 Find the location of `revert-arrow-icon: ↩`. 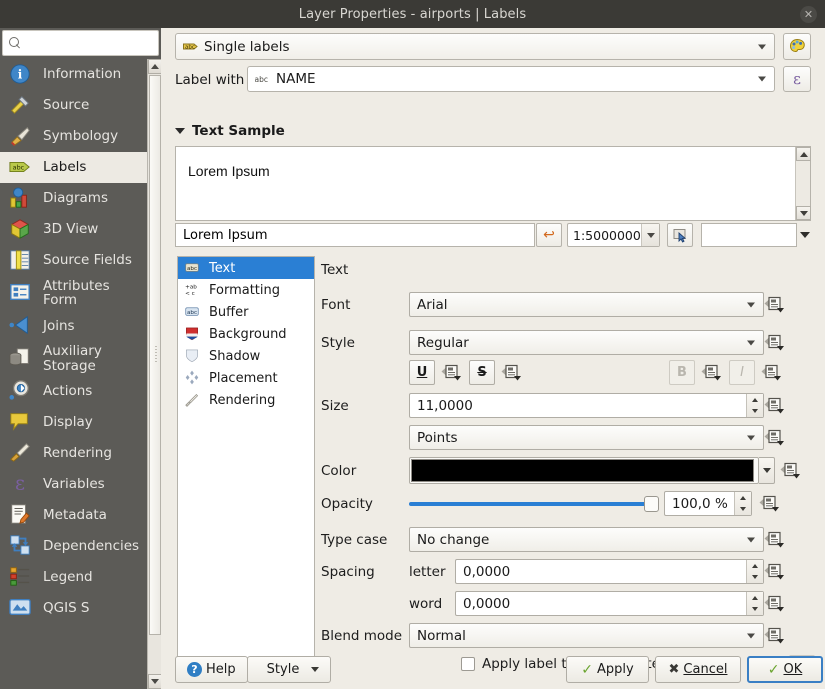

revert-arrow-icon: ↩ is located at coordinates (549, 235).